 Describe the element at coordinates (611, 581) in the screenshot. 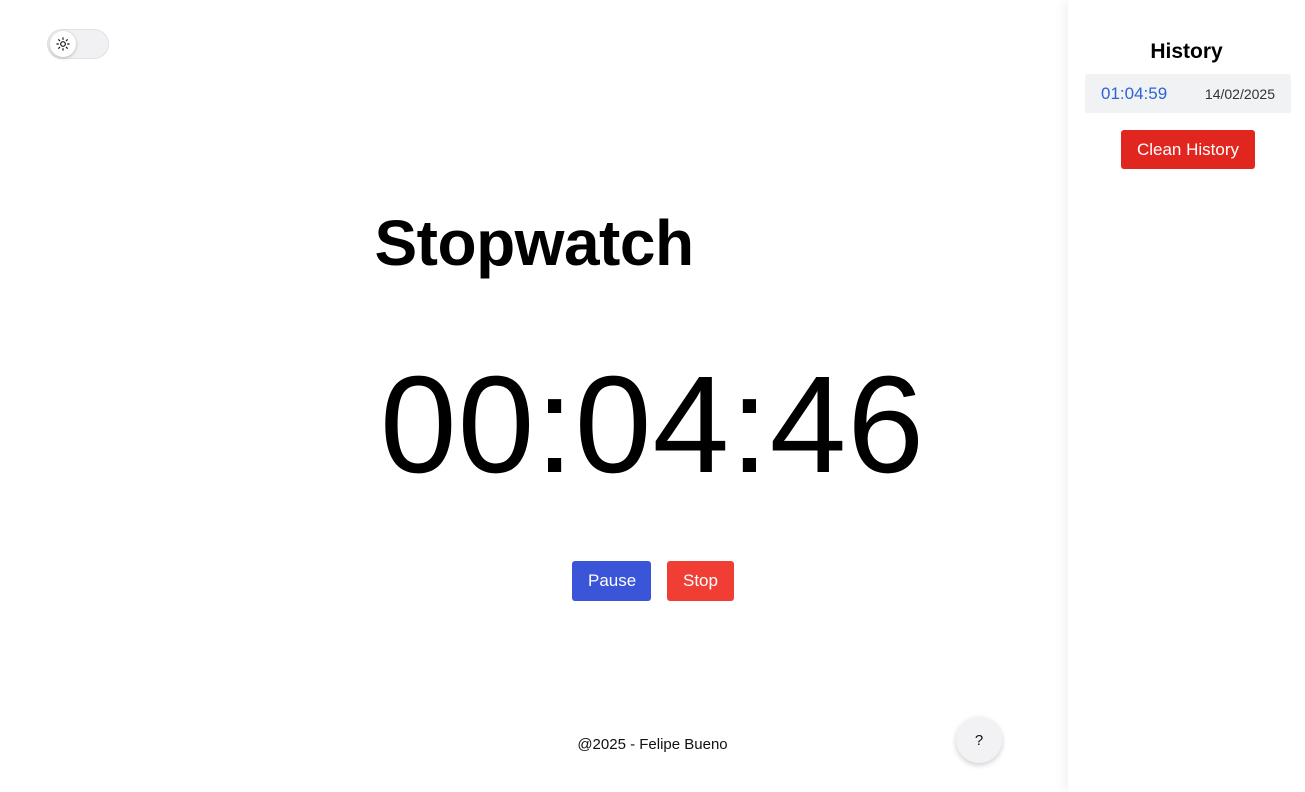

I see `pause-button: Pause` at that location.